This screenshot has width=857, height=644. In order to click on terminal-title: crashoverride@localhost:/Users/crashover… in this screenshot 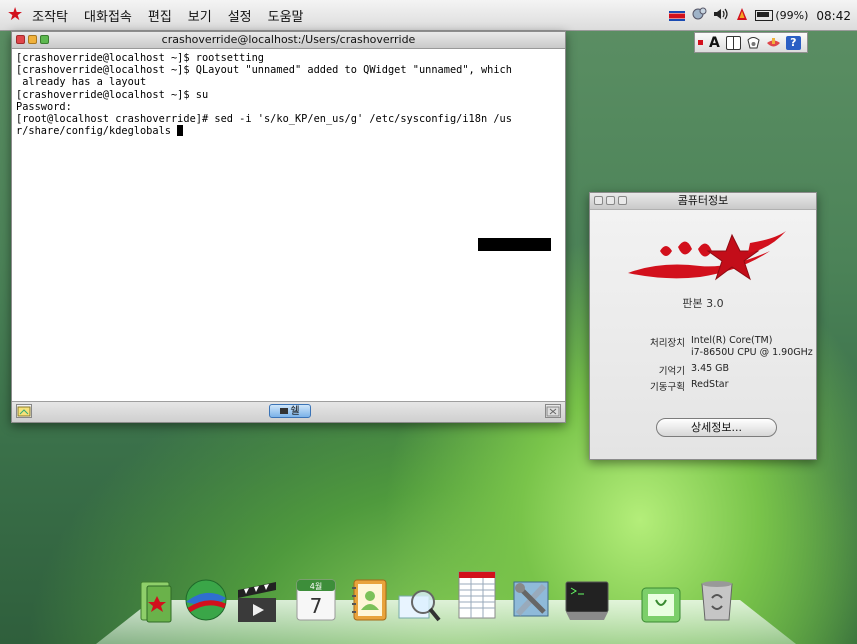, I will do `click(288, 39)`.